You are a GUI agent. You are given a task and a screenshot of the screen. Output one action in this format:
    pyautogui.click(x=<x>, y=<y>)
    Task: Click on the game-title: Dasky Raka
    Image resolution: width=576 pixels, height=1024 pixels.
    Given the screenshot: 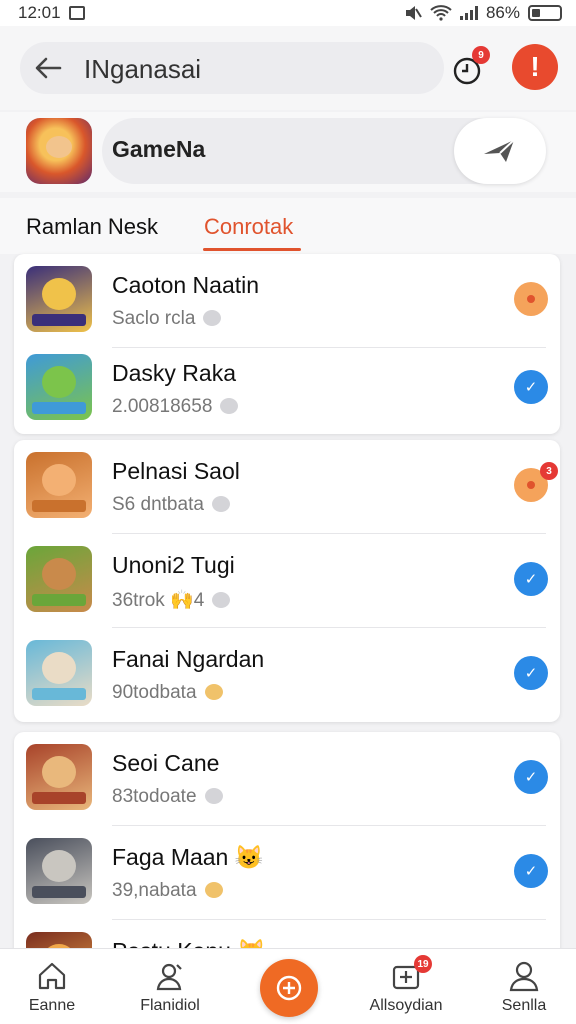 What is the action you would take?
    pyautogui.click(x=174, y=373)
    